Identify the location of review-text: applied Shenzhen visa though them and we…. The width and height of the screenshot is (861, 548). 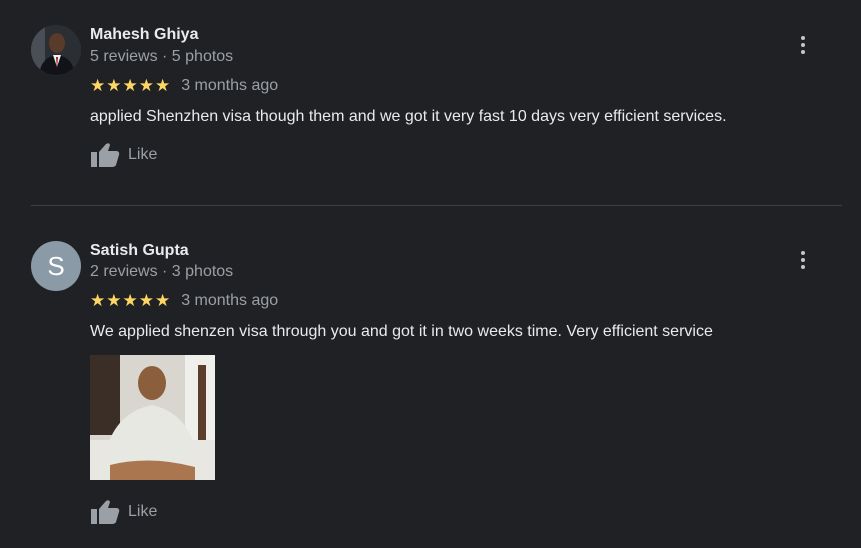
(408, 116).